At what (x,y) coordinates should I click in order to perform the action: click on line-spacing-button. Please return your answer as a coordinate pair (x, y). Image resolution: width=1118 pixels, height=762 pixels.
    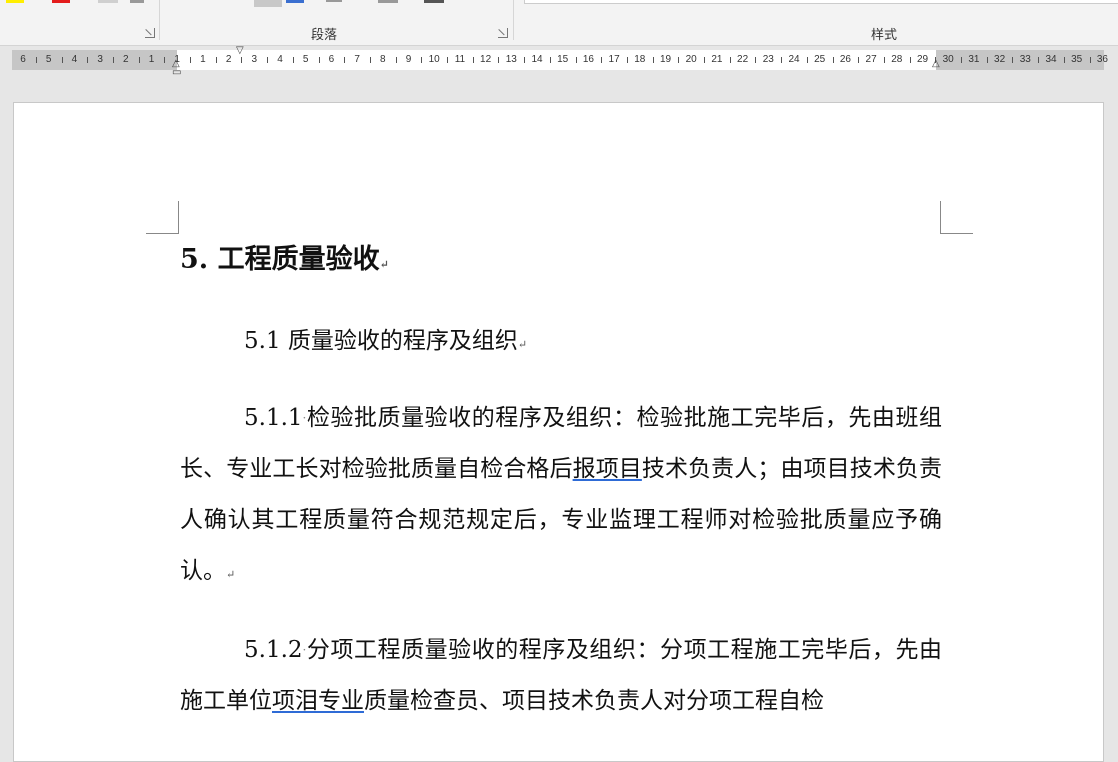
    Looking at the image, I should click on (434, 1).